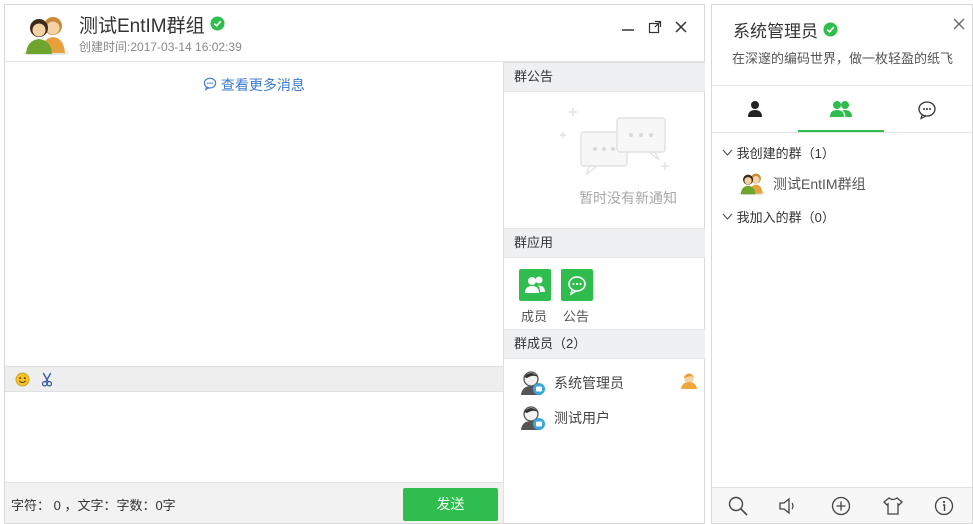  Describe the element at coordinates (788, 506) in the screenshot. I see `volume-icon` at that location.